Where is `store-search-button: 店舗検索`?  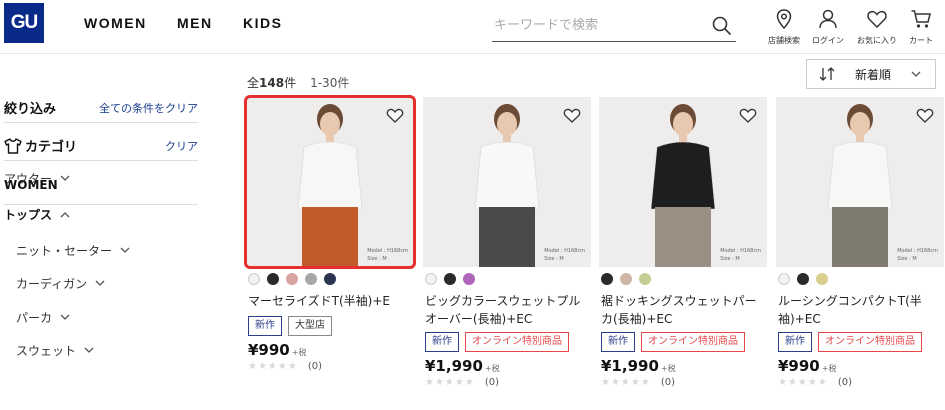
store-search-button: 店舗検索 is located at coordinates (784, 27).